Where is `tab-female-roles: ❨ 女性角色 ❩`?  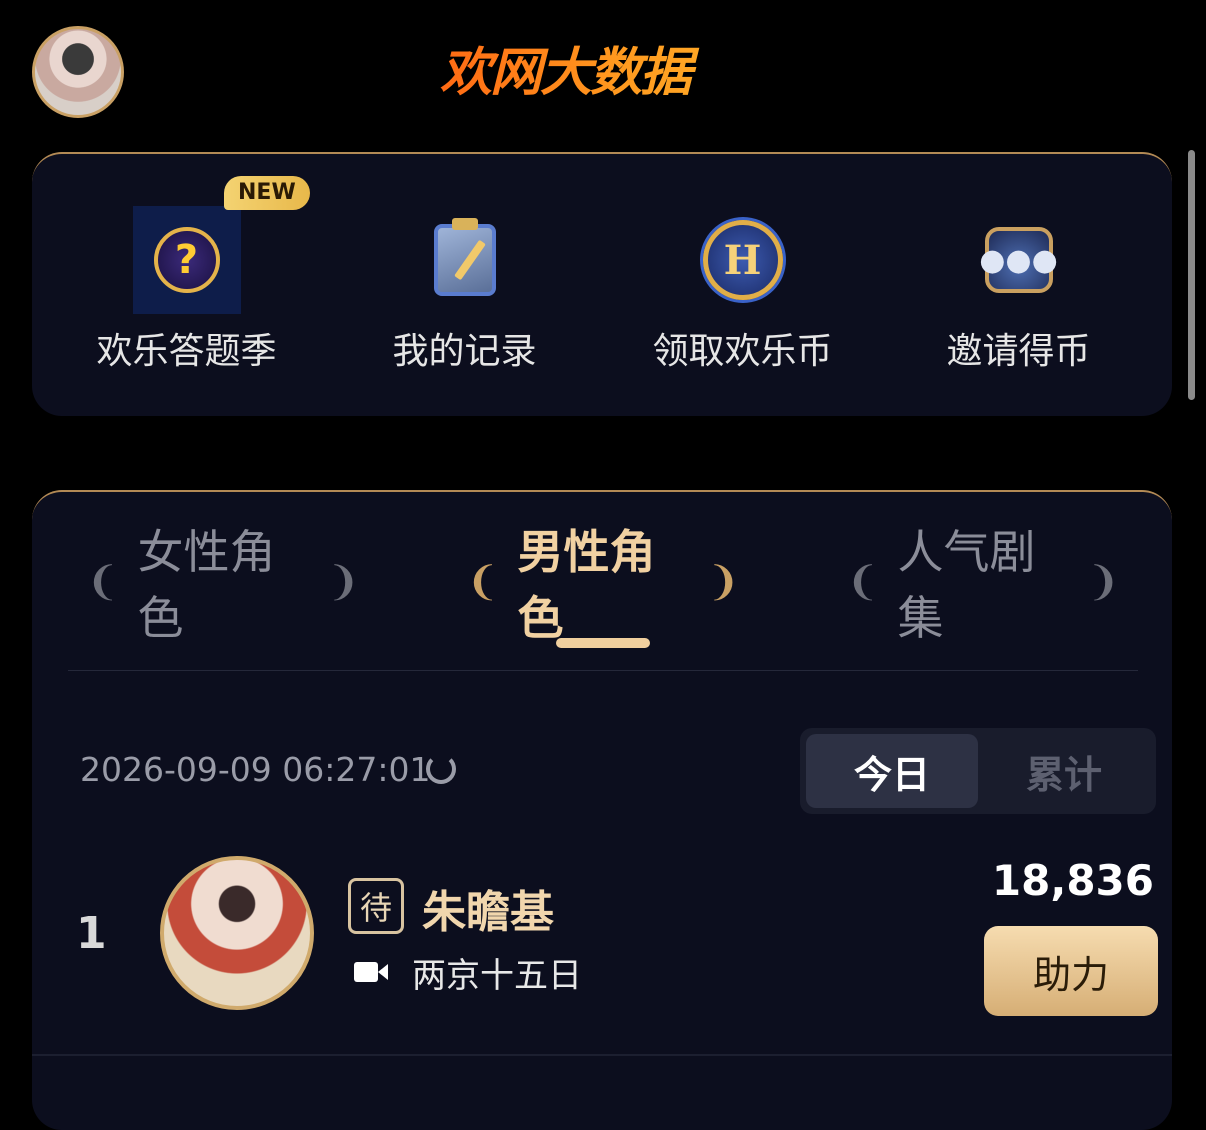
tab-female-roles: ❨ 女性角色 ❩ is located at coordinates (223, 585).